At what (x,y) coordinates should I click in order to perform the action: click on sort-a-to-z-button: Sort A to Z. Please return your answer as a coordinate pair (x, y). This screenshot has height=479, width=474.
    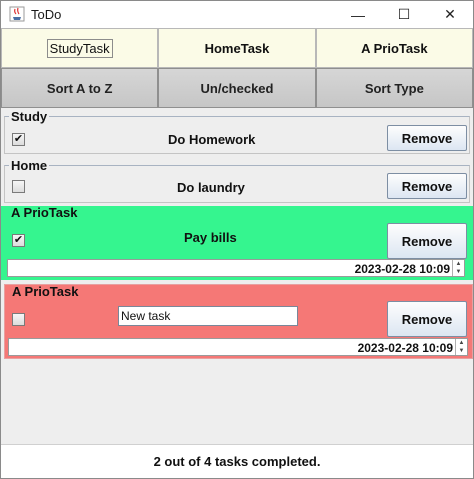
    Looking at the image, I should click on (80, 88).